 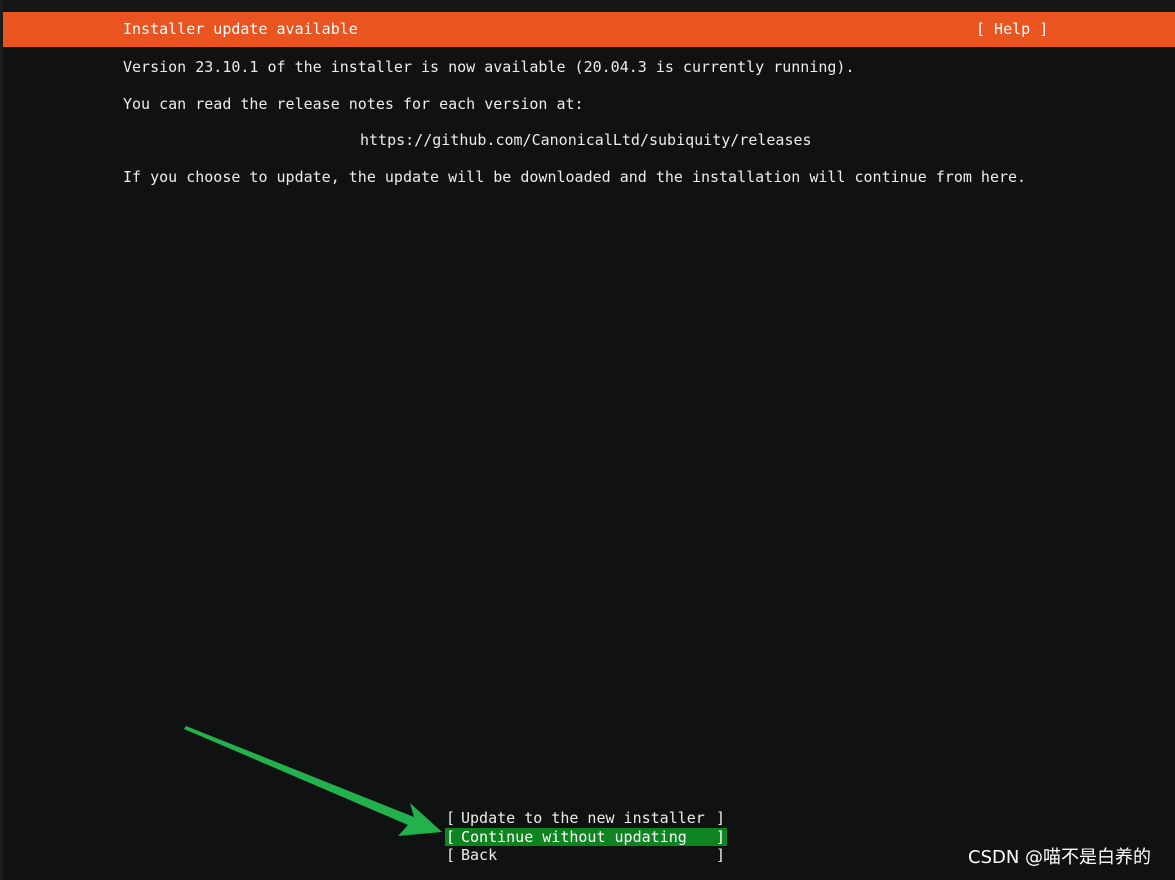 What do you see at coordinates (1060, 857) in the screenshot?
I see `watermark-text: CSDN @喵不是白养的` at bounding box center [1060, 857].